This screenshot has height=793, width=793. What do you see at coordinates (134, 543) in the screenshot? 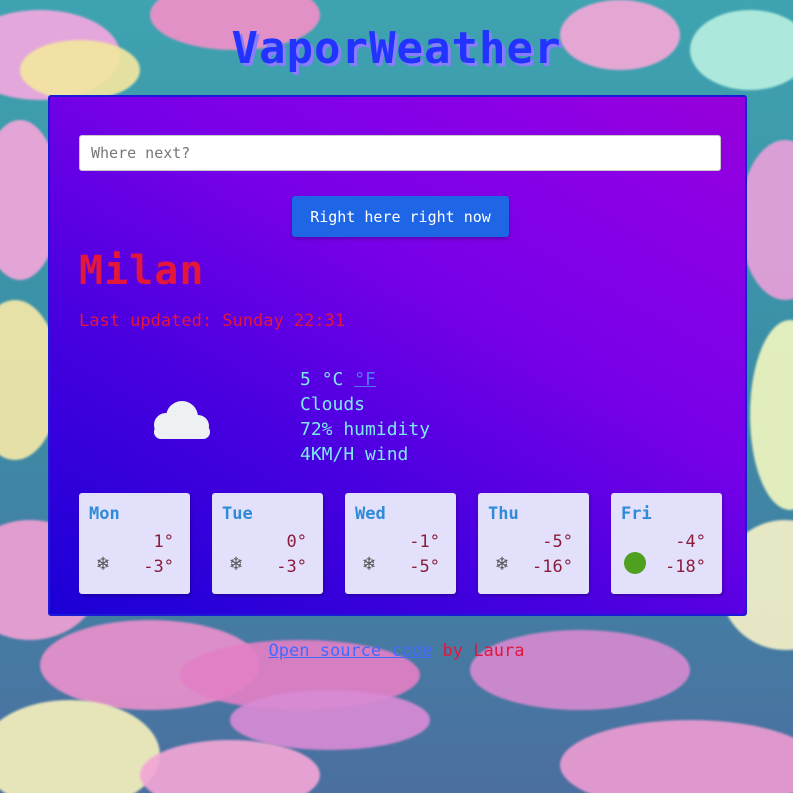
I see `forecast-day: Mon 1° ❄ -3°` at bounding box center [134, 543].